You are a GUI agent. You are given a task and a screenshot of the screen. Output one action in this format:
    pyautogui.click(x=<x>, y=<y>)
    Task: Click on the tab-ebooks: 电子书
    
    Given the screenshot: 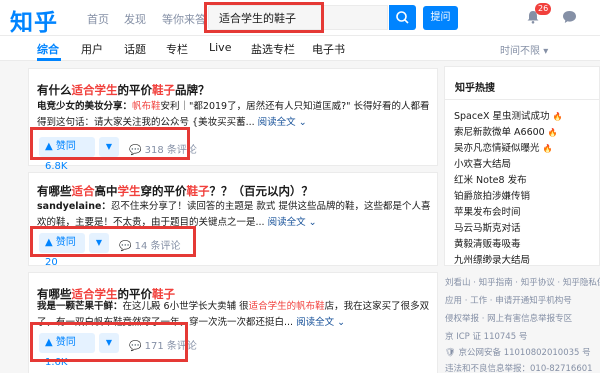 What is the action you would take?
    pyautogui.click(x=328, y=49)
    